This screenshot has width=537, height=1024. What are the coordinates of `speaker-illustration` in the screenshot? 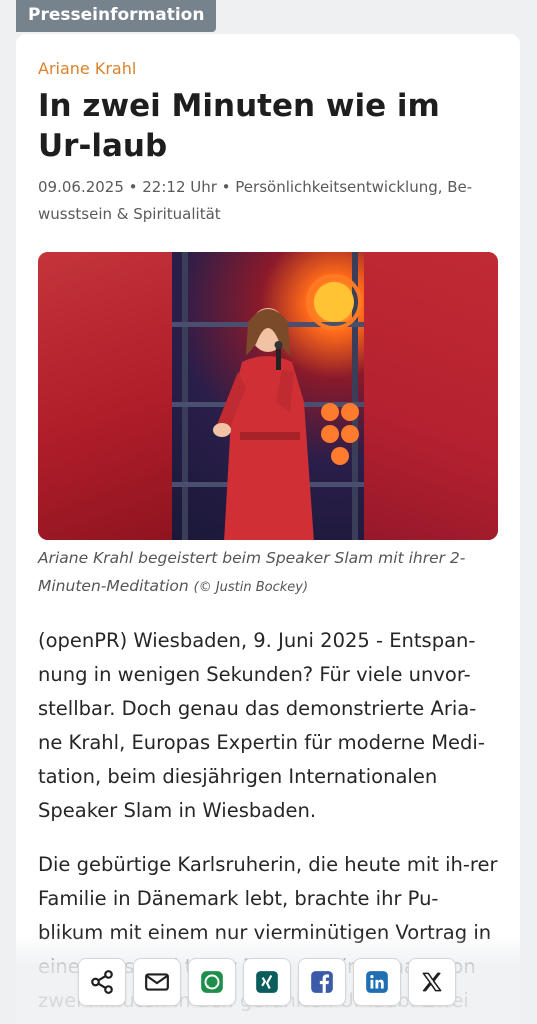 It's located at (268, 396).